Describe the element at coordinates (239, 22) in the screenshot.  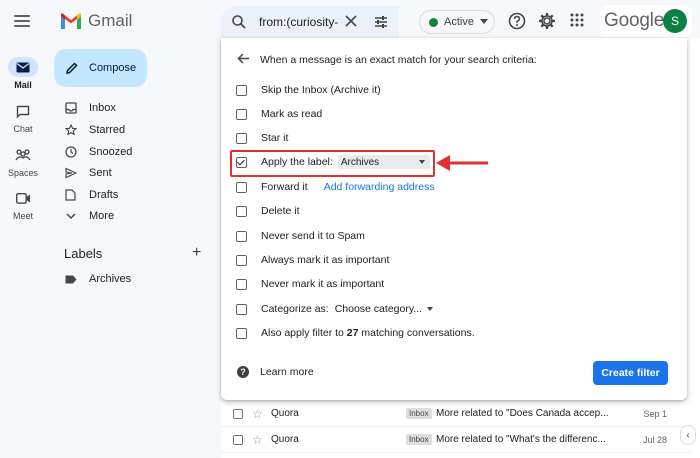
I see `search-icon` at that location.